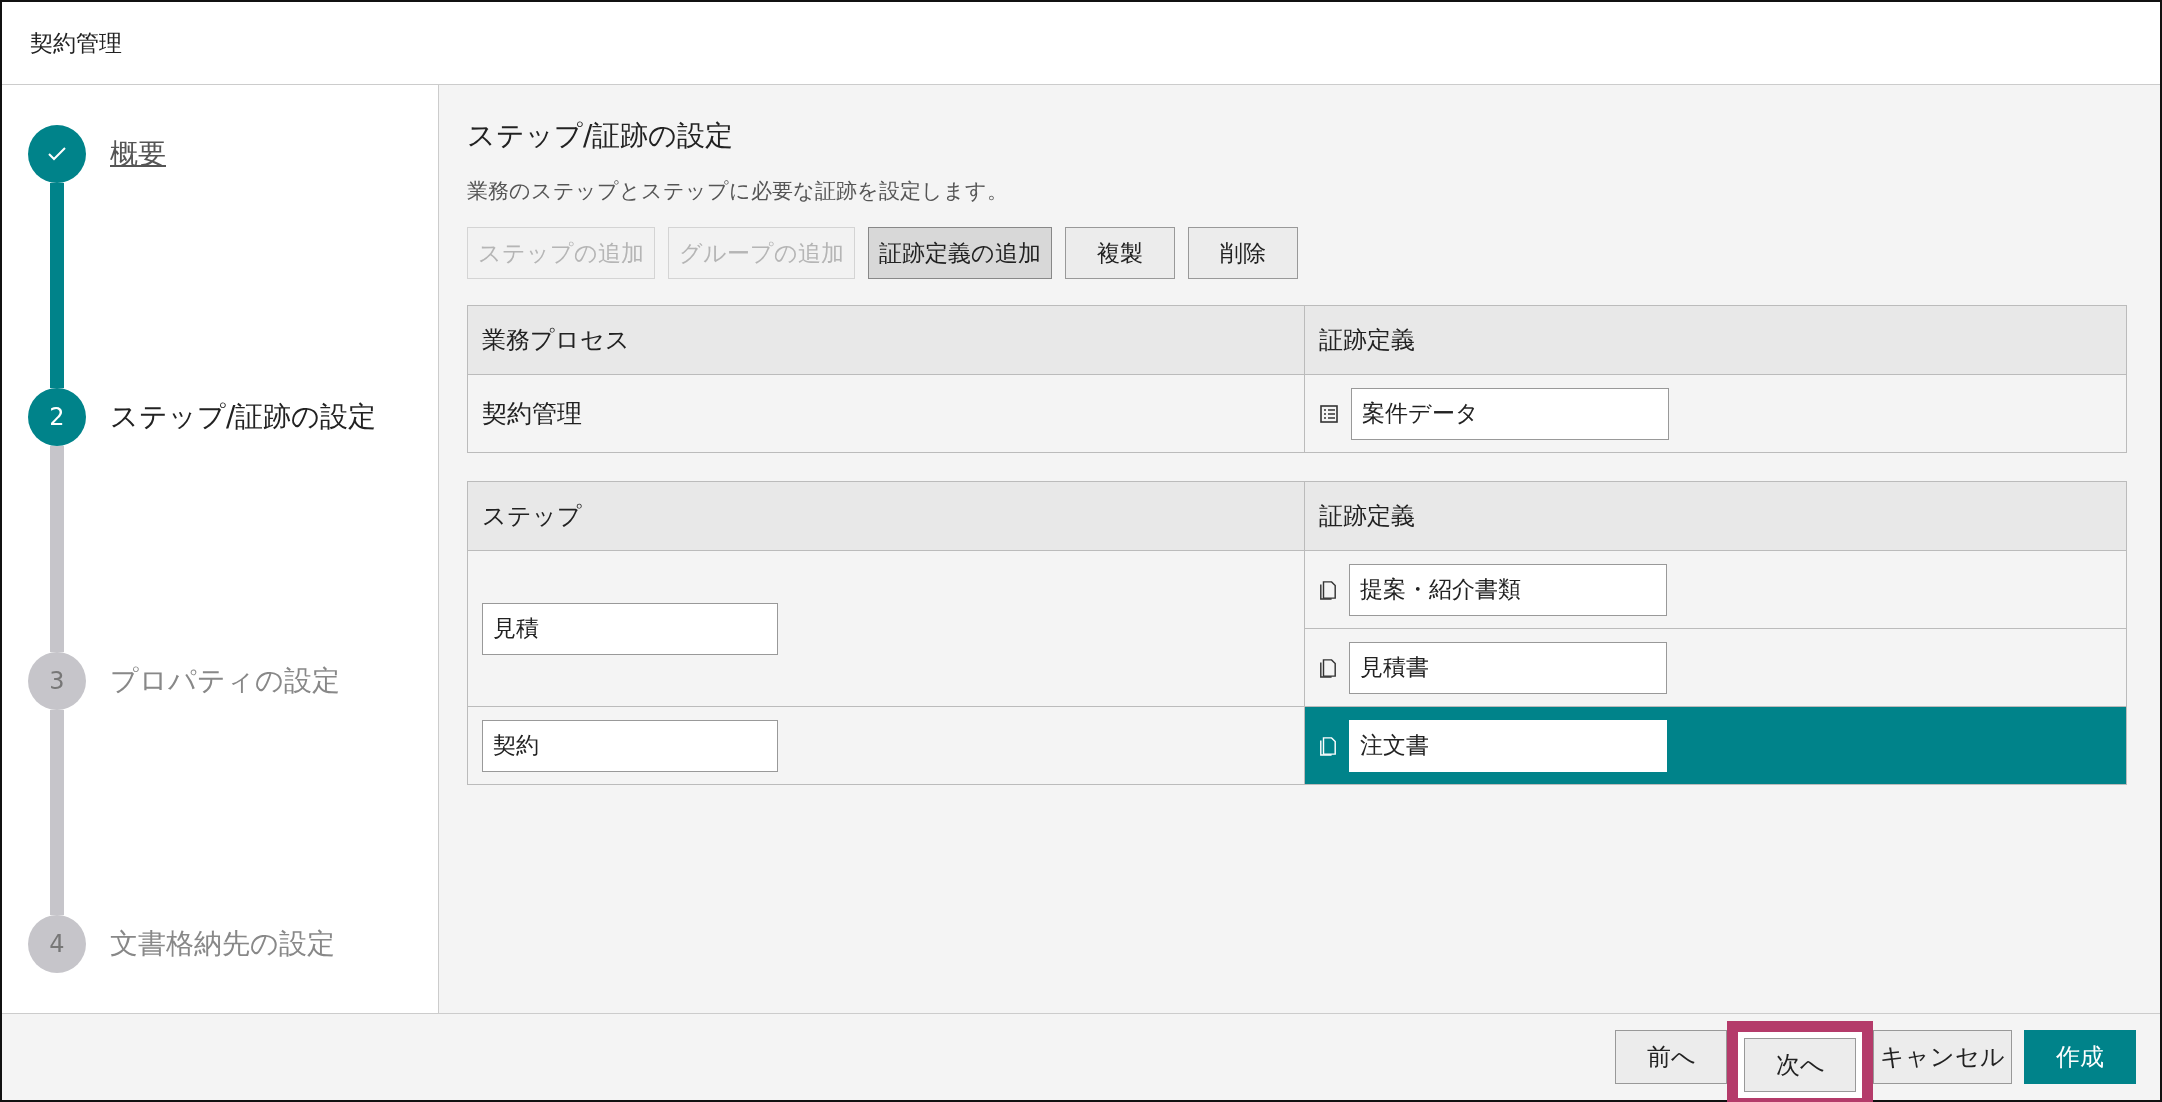 This screenshot has height=1102, width=2162. What do you see at coordinates (1243, 253) in the screenshot?
I see `toolbar-button: 削除` at bounding box center [1243, 253].